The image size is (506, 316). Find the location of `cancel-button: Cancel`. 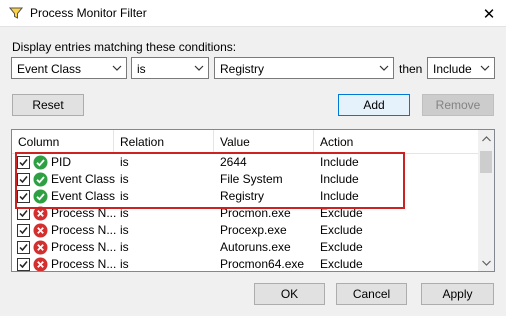

cancel-button: Cancel is located at coordinates (371, 294).